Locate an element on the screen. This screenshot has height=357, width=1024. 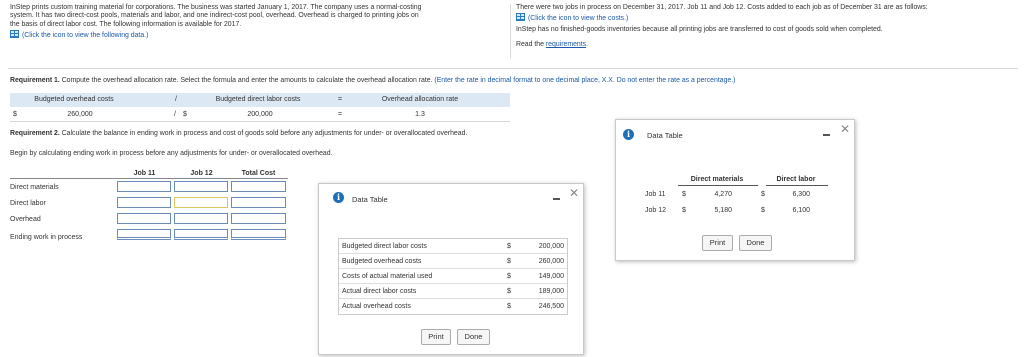
row-label: Budgeted direct labor costs is located at coordinates (384, 246).